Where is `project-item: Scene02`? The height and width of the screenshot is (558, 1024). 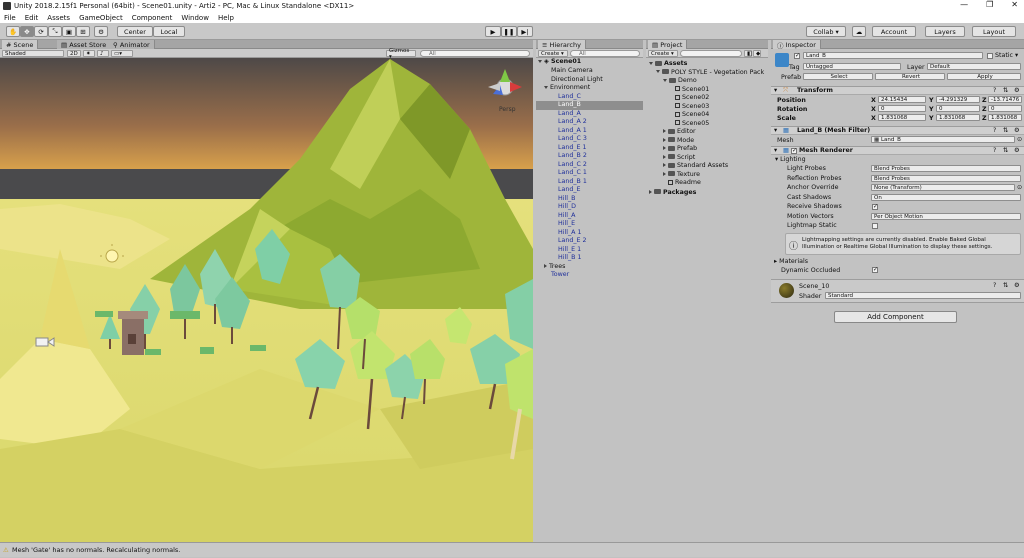
project-item: Scene02 is located at coordinates (707, 98).